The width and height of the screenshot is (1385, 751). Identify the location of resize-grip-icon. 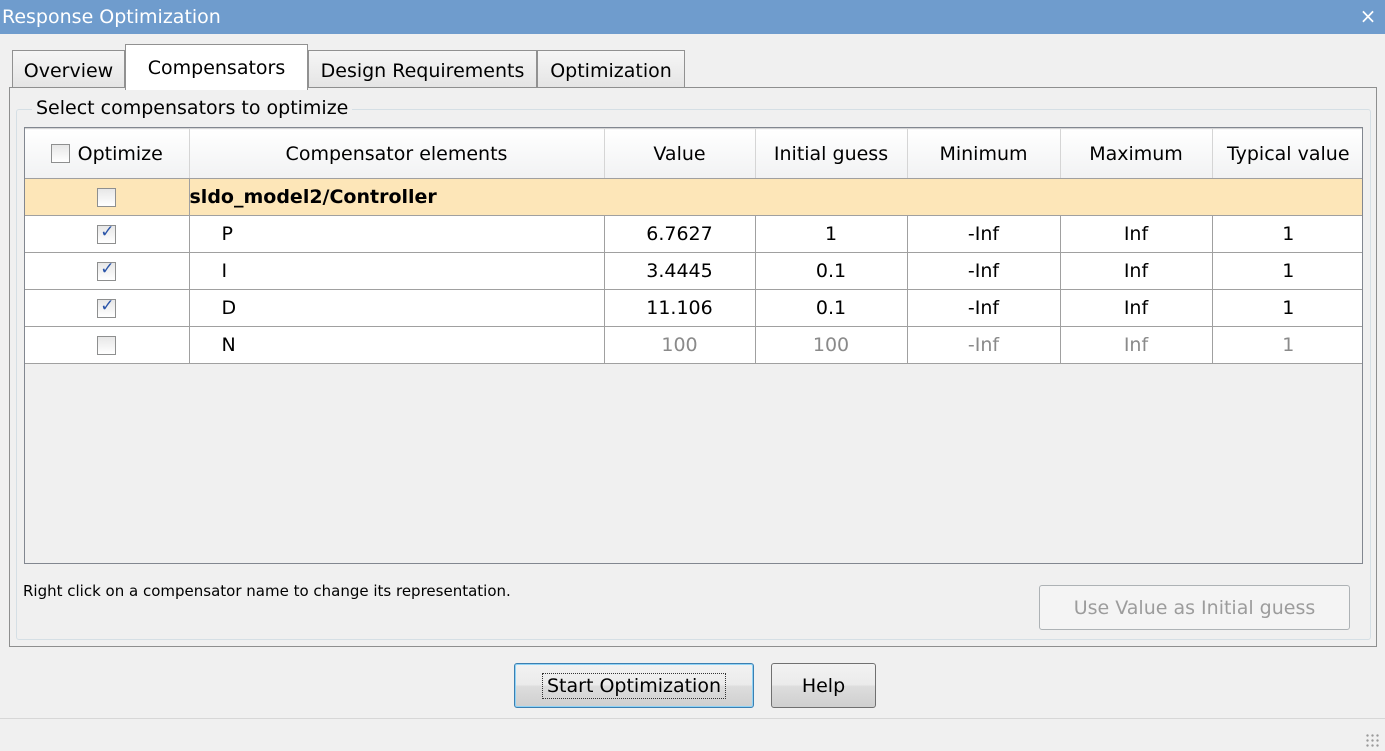
(1372, 740).